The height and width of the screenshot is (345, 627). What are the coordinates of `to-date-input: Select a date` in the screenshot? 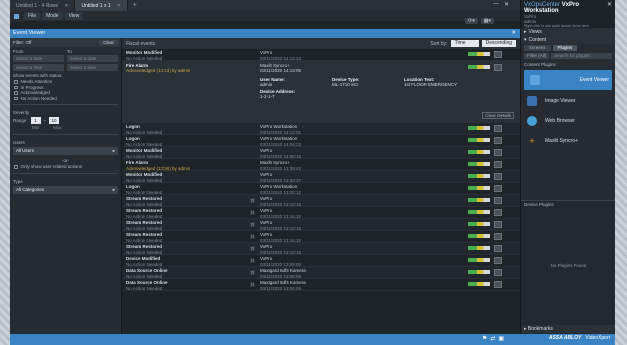 It's located at (92, 58).